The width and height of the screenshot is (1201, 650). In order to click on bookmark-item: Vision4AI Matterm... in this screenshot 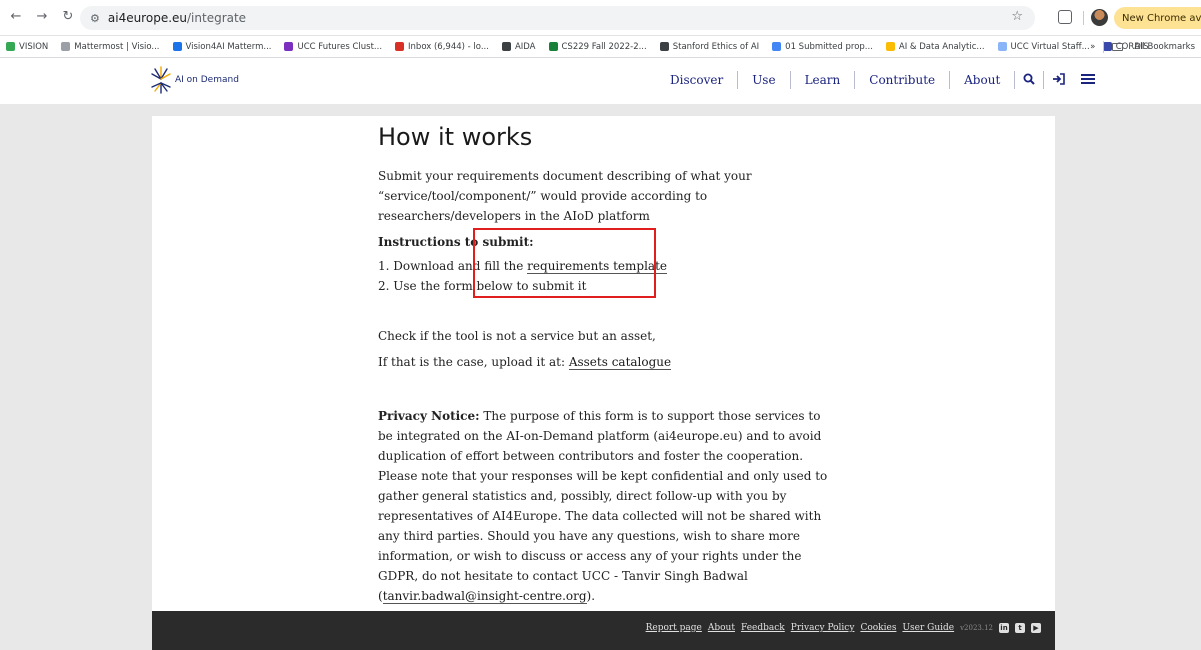, I will do `click(221, 47)`.